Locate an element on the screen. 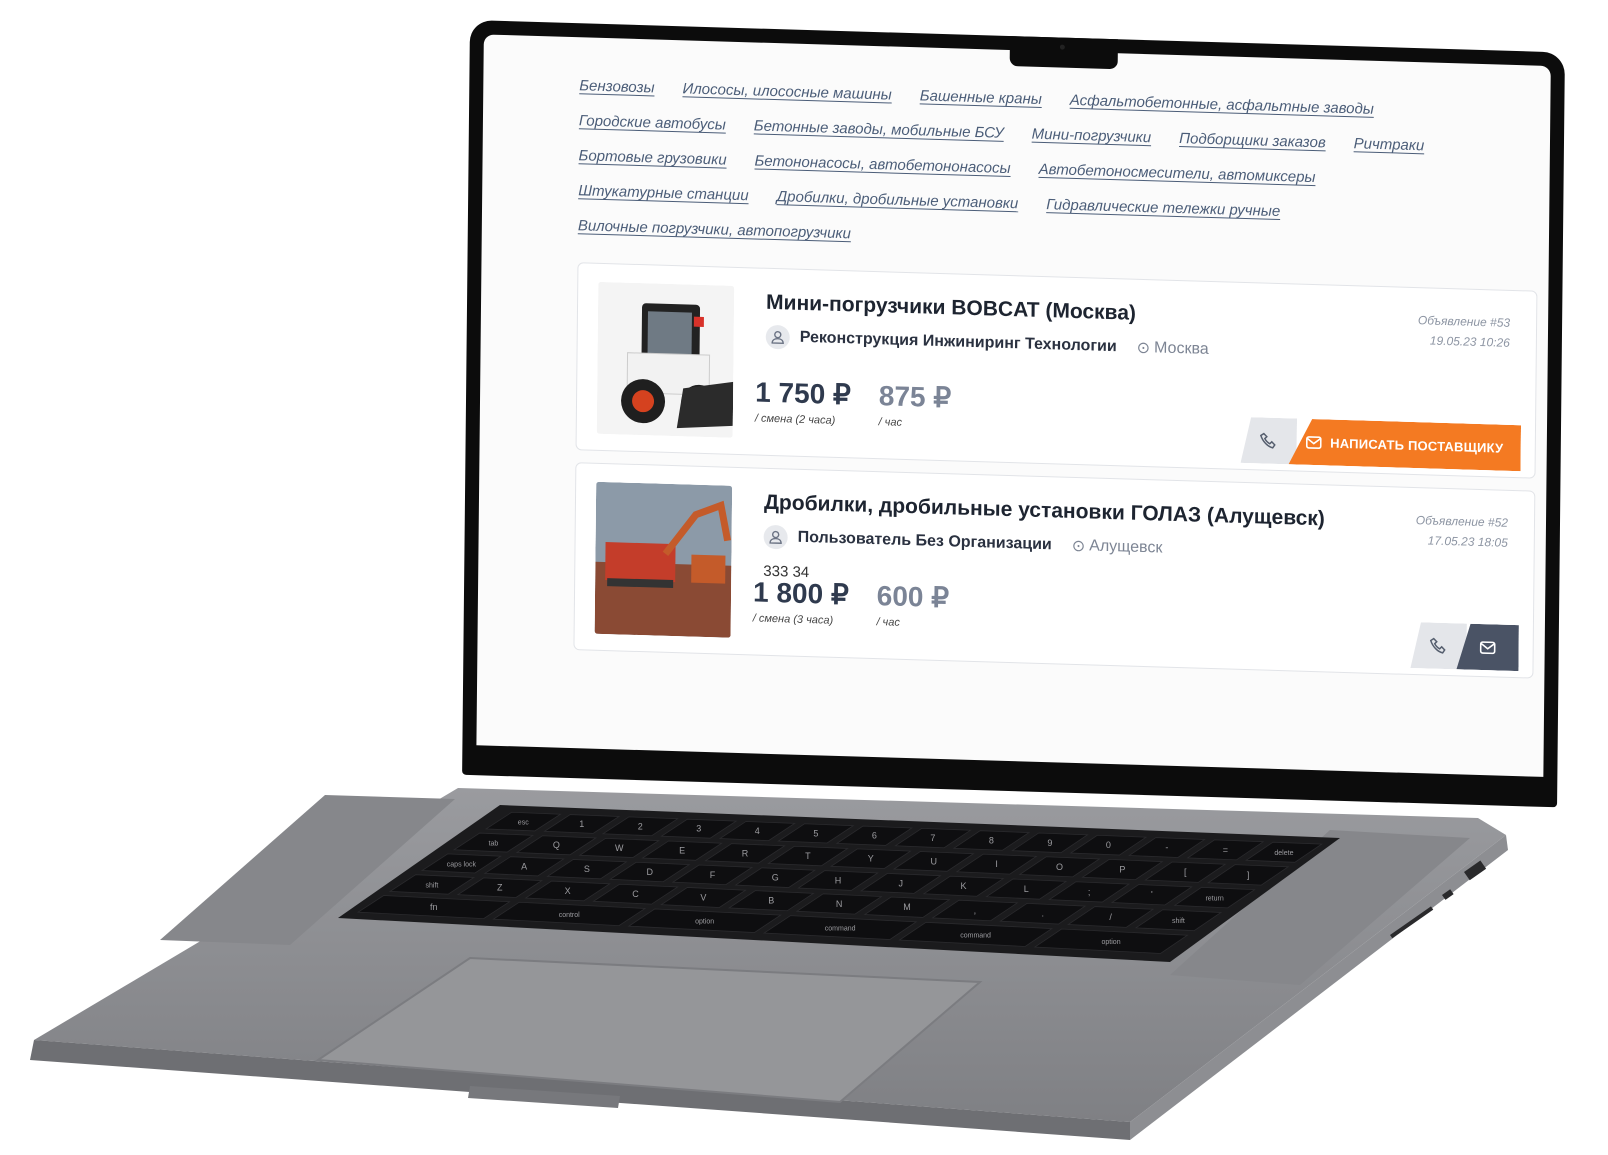  key-label: T is located at coordinates (808, 856).